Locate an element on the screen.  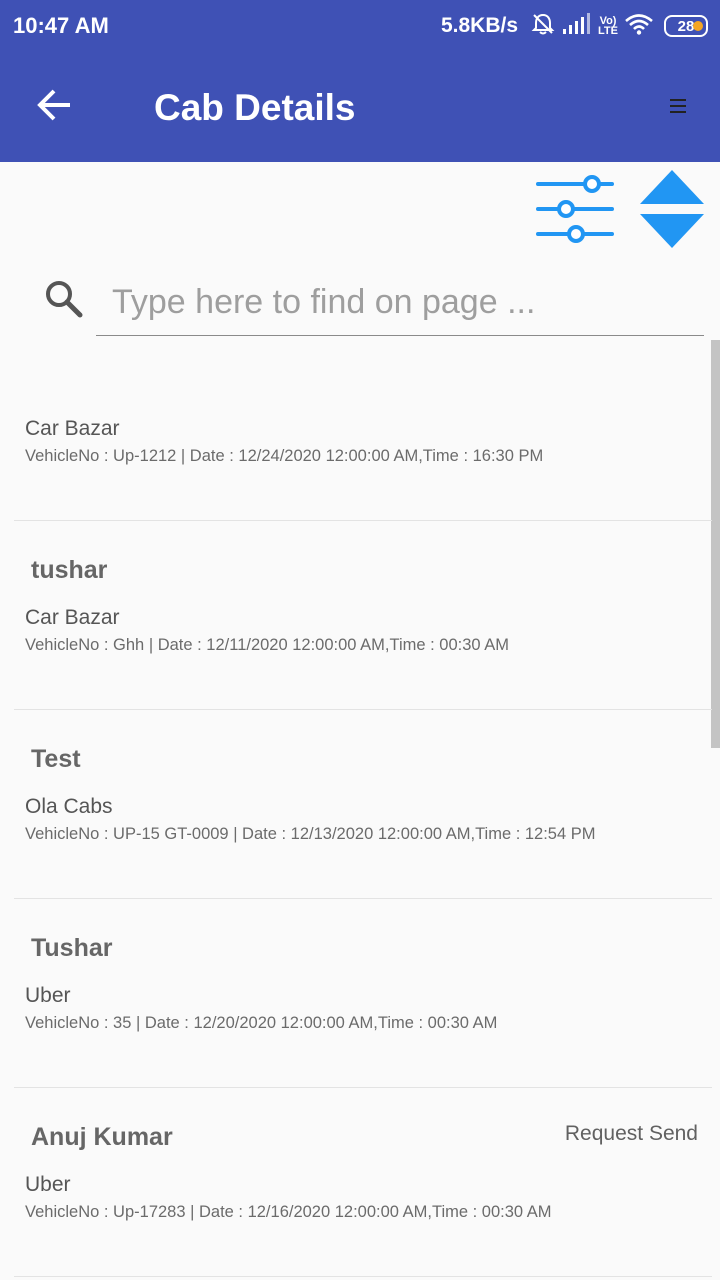
network-speed: 5.8KB/s is located at coordinates (479, 25).